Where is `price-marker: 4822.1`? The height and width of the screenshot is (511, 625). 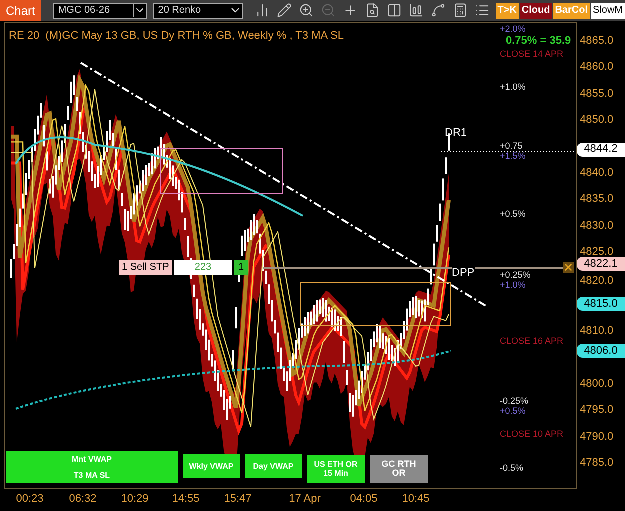
price-marker: 4822.1 is located at coordinates (601, 264).